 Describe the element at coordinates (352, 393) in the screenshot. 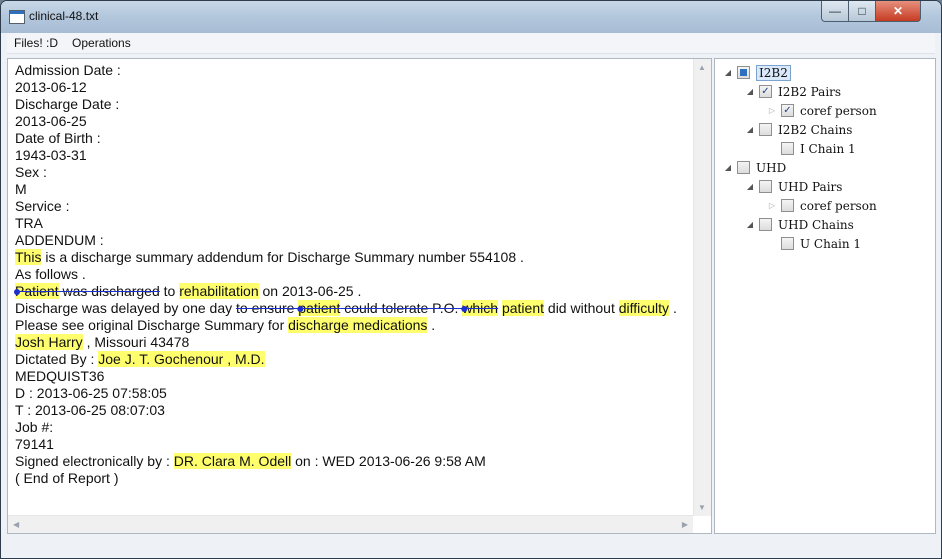

I see `document-line: D : 2013-06-25 07:58:05` at that location.